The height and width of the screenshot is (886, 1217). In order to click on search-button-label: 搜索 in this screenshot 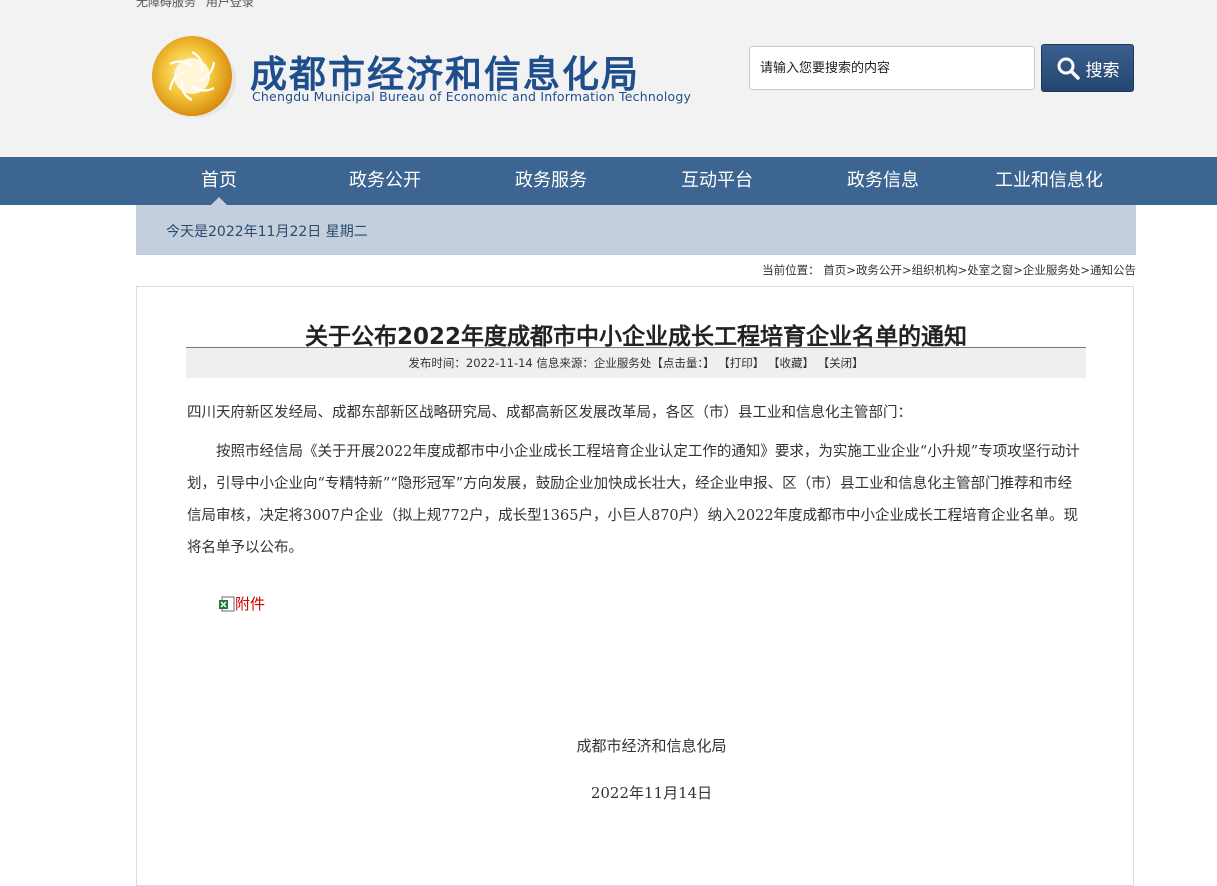, I will do `click(1102, 70)`.